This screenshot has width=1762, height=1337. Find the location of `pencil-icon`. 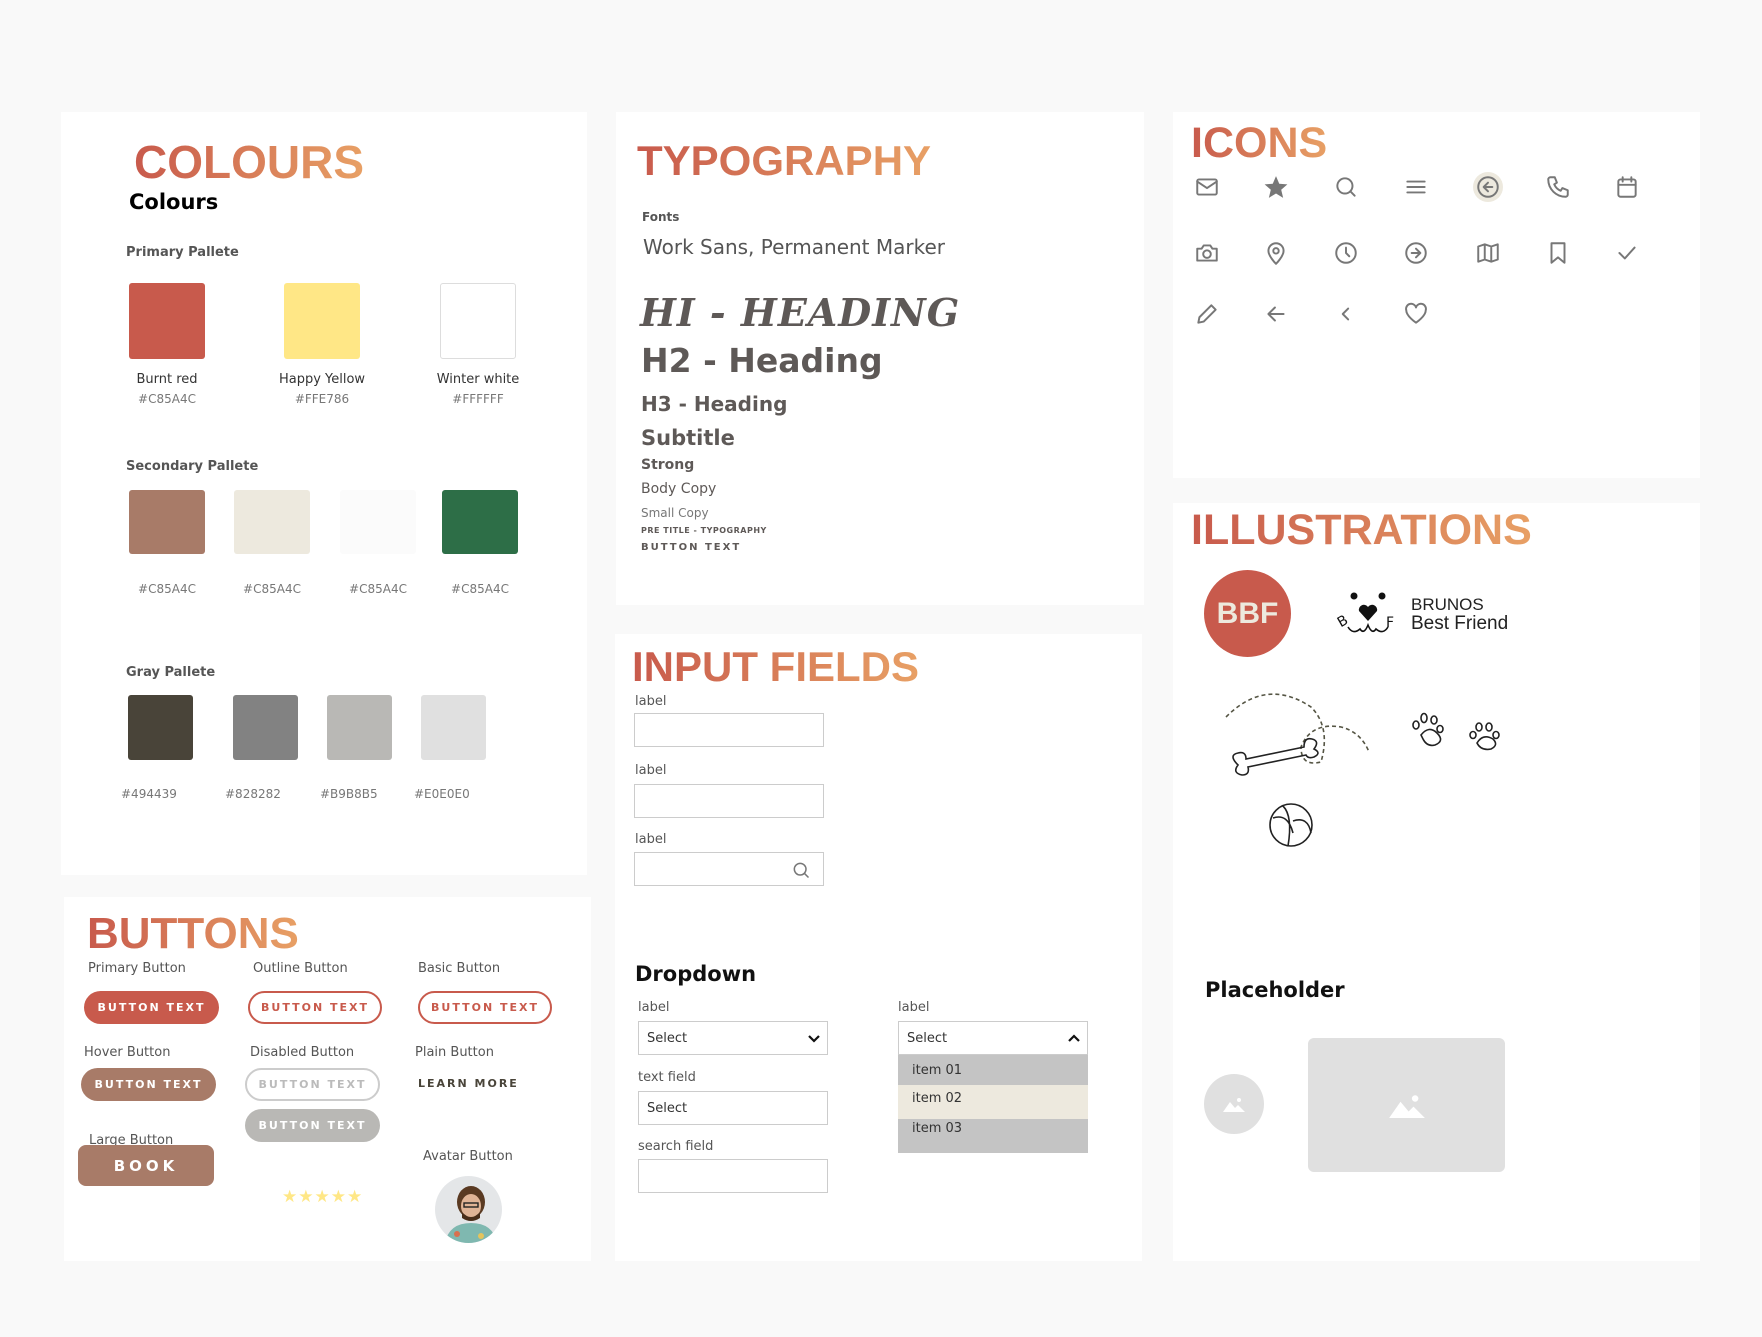

pencil-icon is located at coordinates (1207, 314).